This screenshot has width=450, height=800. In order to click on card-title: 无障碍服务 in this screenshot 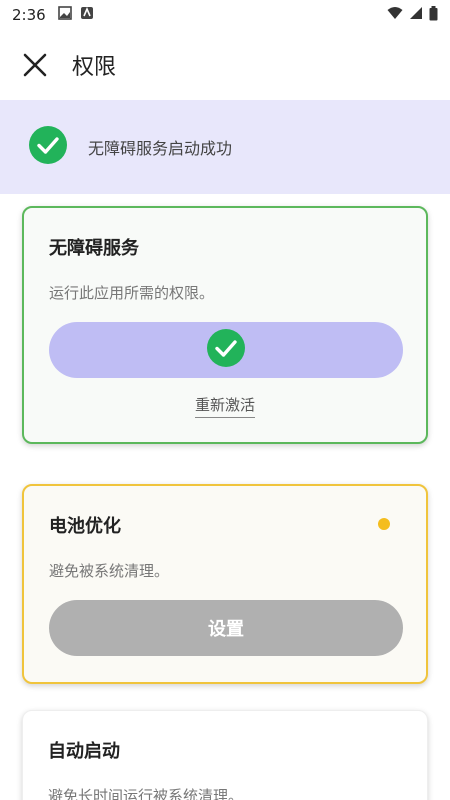, I will do `click(94, 248)`.